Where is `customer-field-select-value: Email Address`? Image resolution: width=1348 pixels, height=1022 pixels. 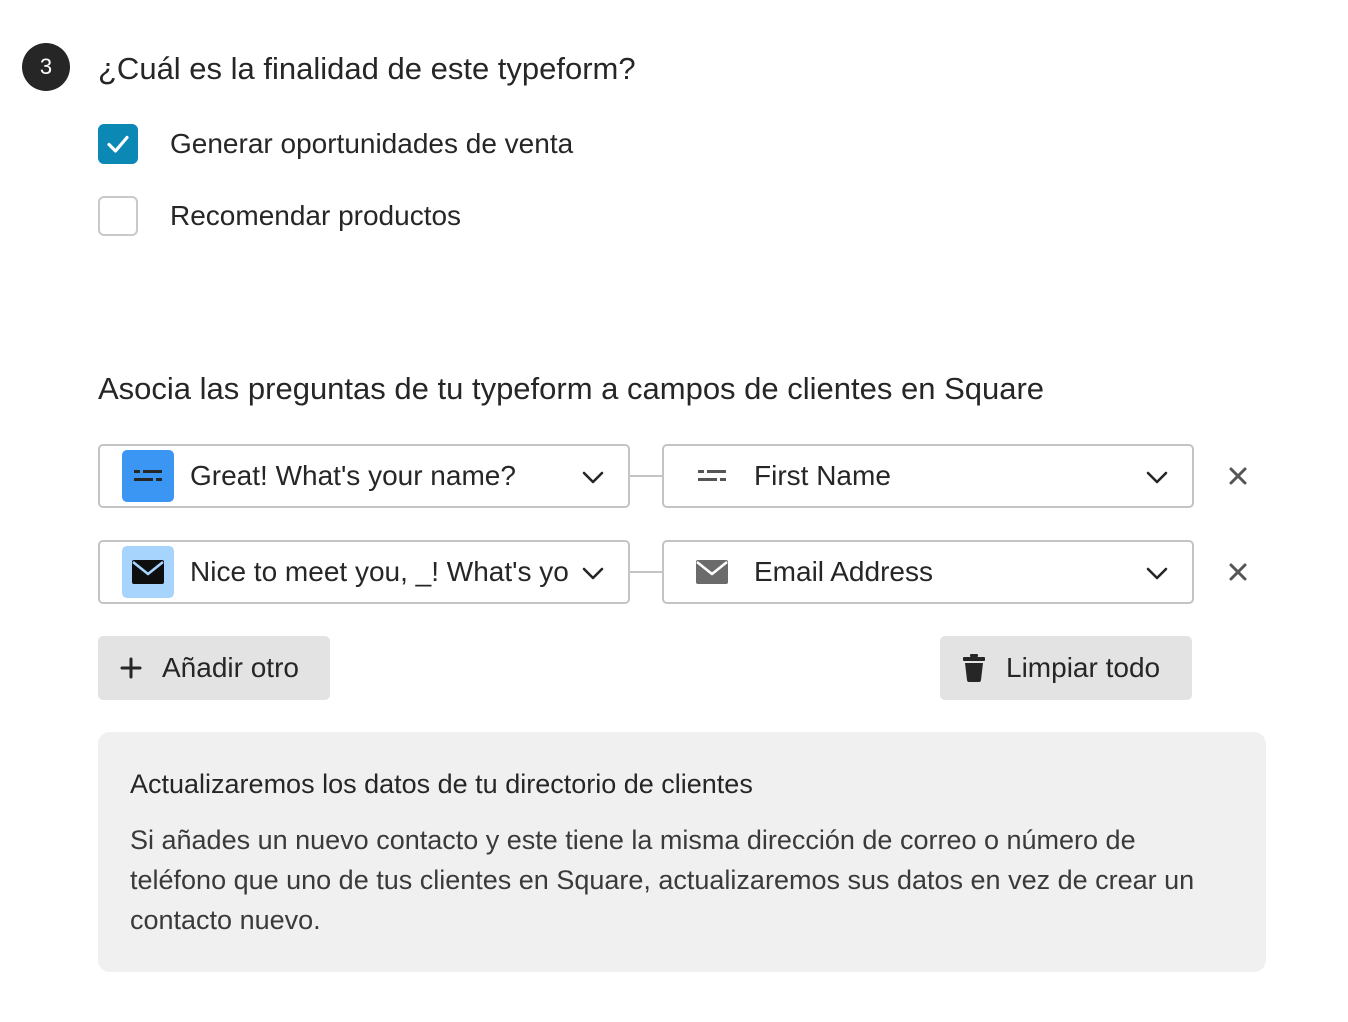
customer-field-select-value: Email Address is located at coordinates (843, 571).